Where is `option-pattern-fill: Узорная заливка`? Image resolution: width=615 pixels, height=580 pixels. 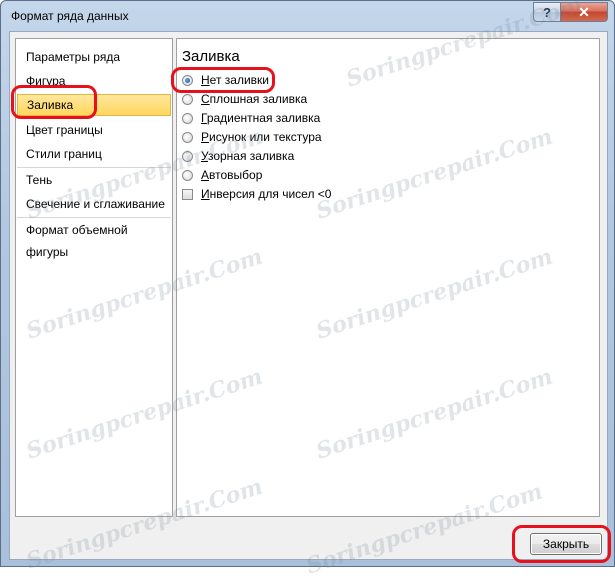
option-pattern-fill: Узорная заливка is located at coordinates (238, 156).